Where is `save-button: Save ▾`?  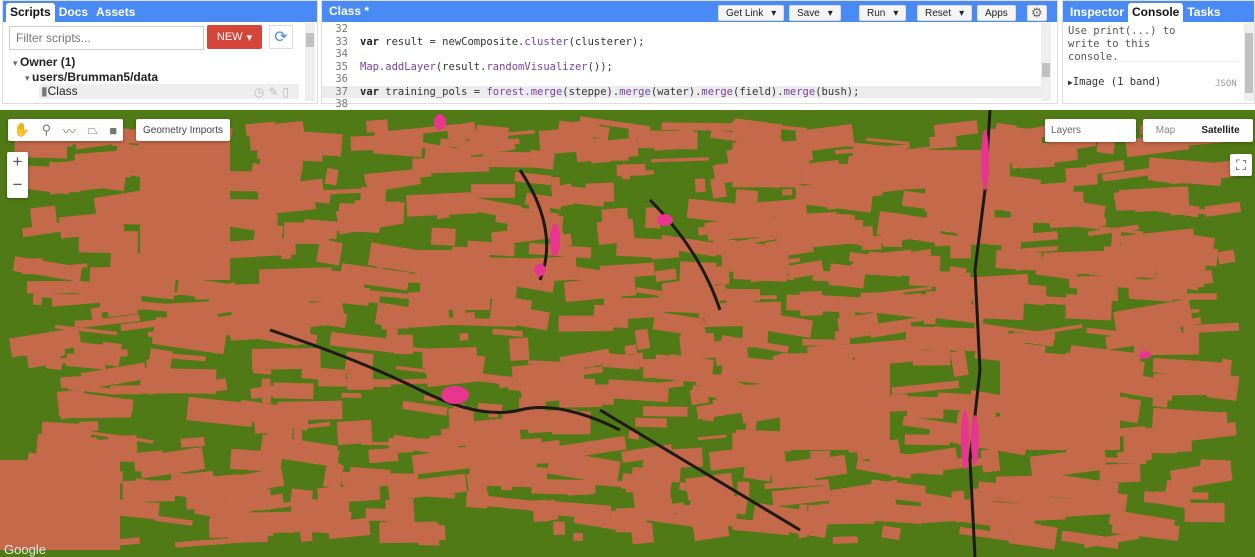
save-button: Save ▾ is located at coordinates (815, 13).